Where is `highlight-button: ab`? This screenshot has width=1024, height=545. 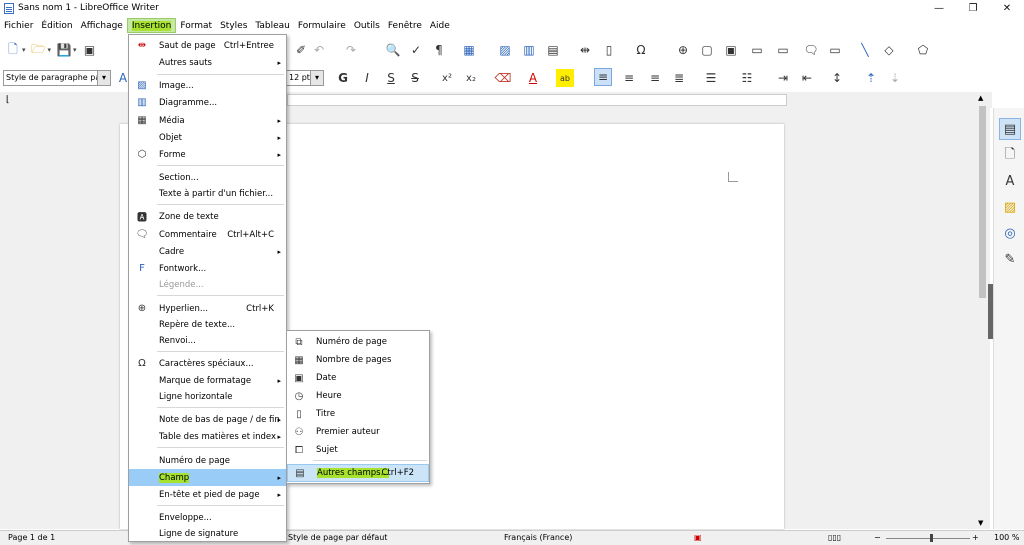
highlight-button: ab is located at coordinates (565, 78).